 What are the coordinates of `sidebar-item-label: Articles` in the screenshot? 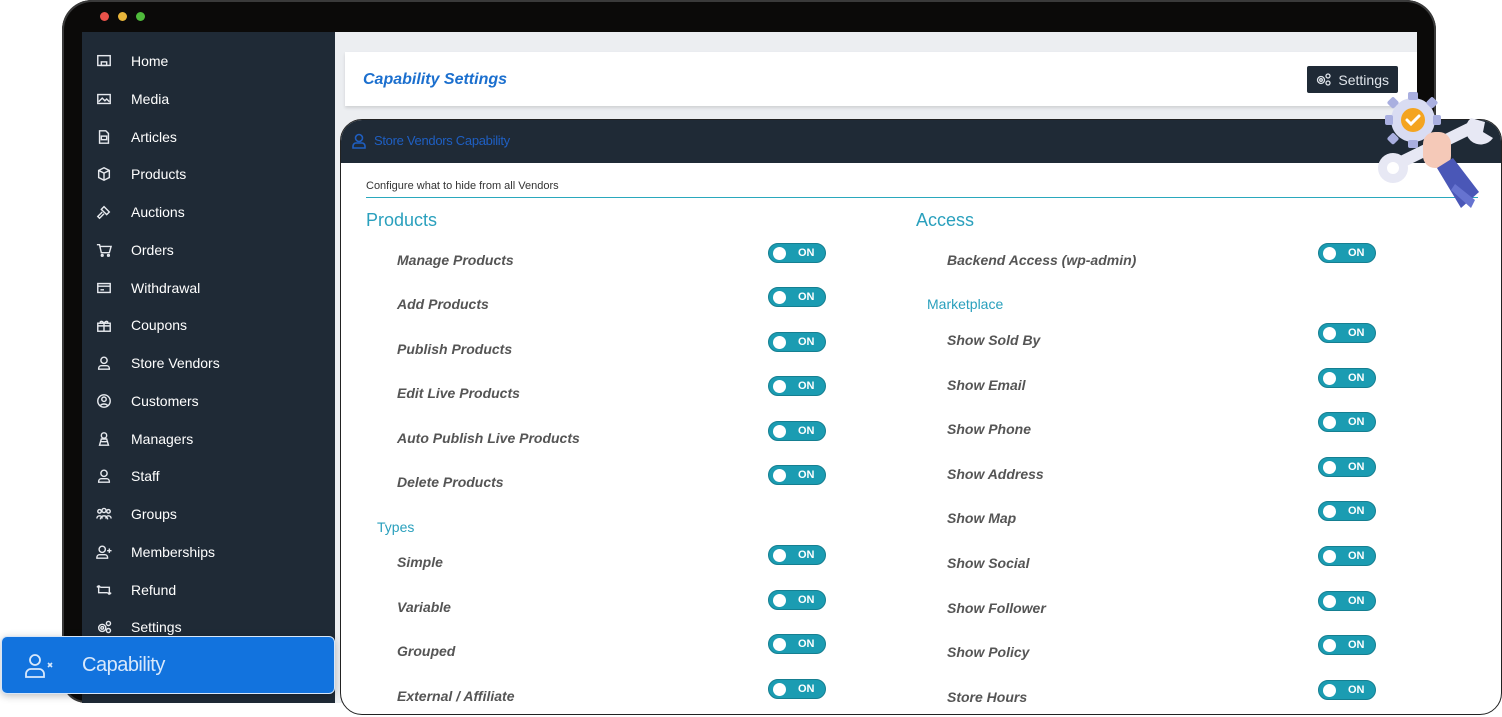 It's located at (154, 136).